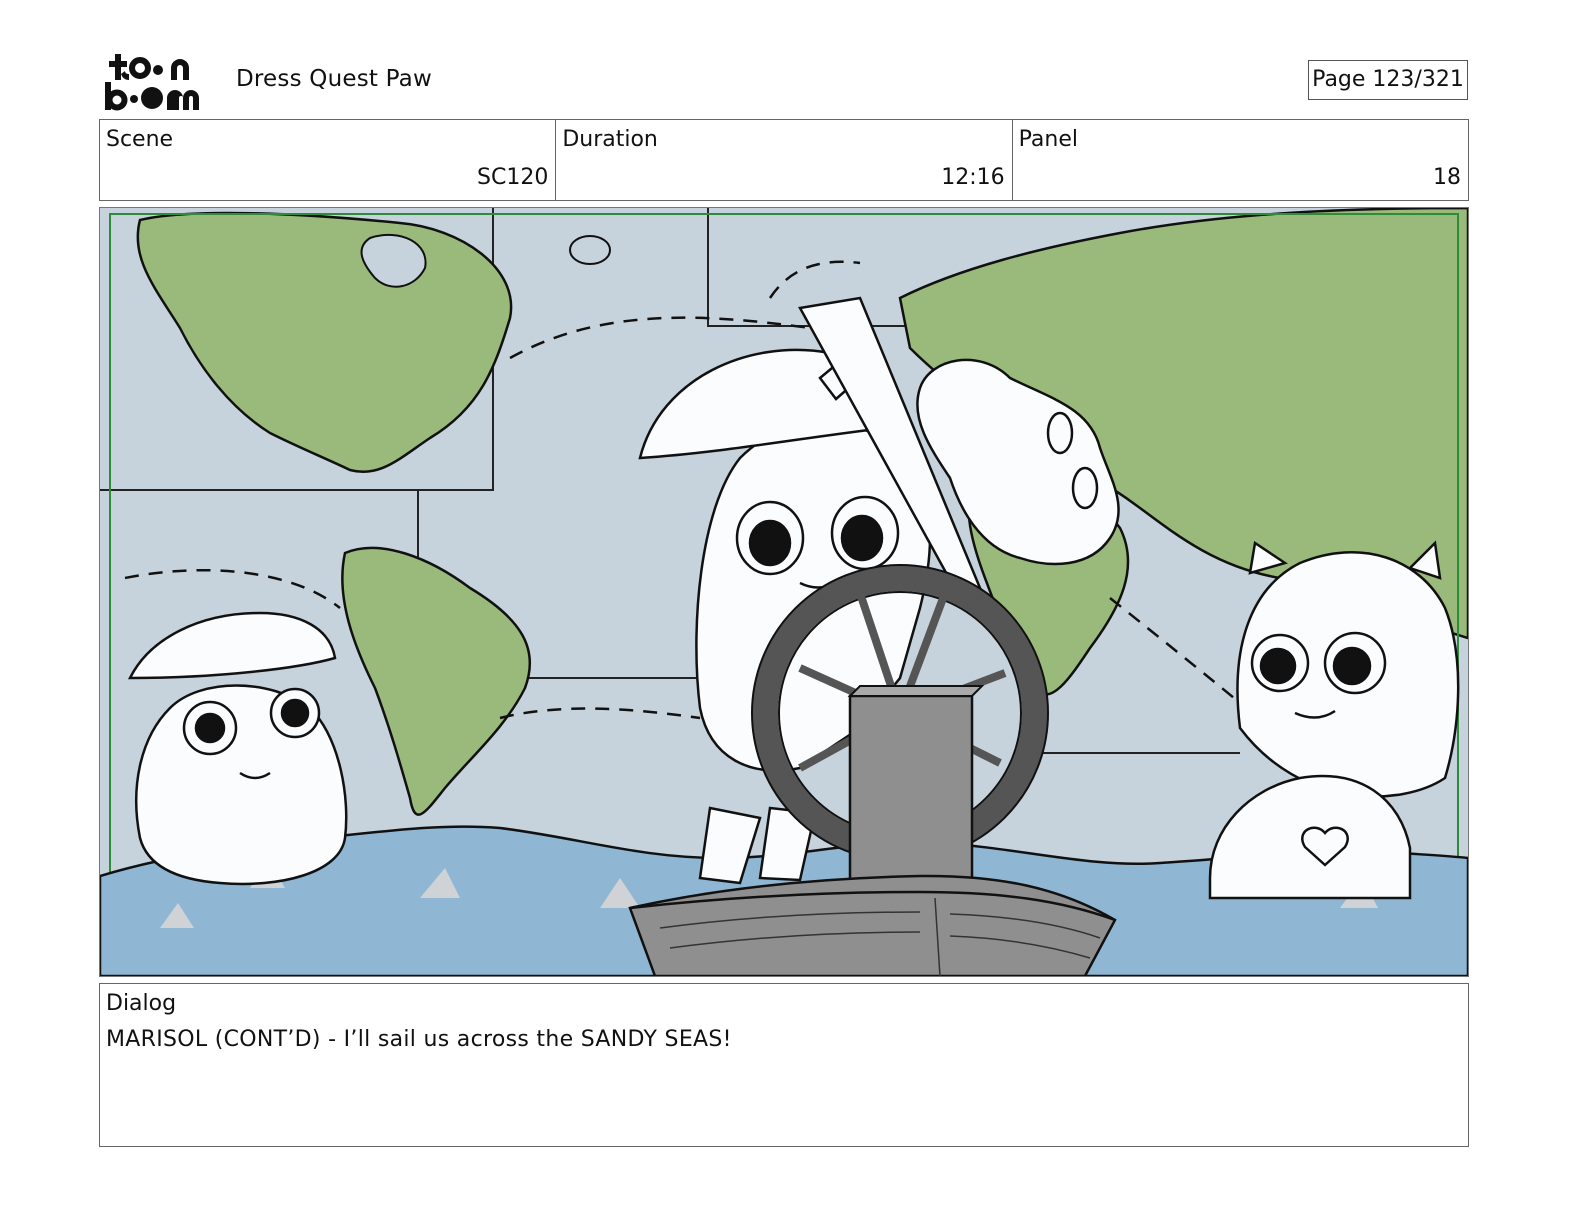  What do you see at coordinates (237, 748) in the screenshot?
I see `left-character` at bounding box center [237, 748].